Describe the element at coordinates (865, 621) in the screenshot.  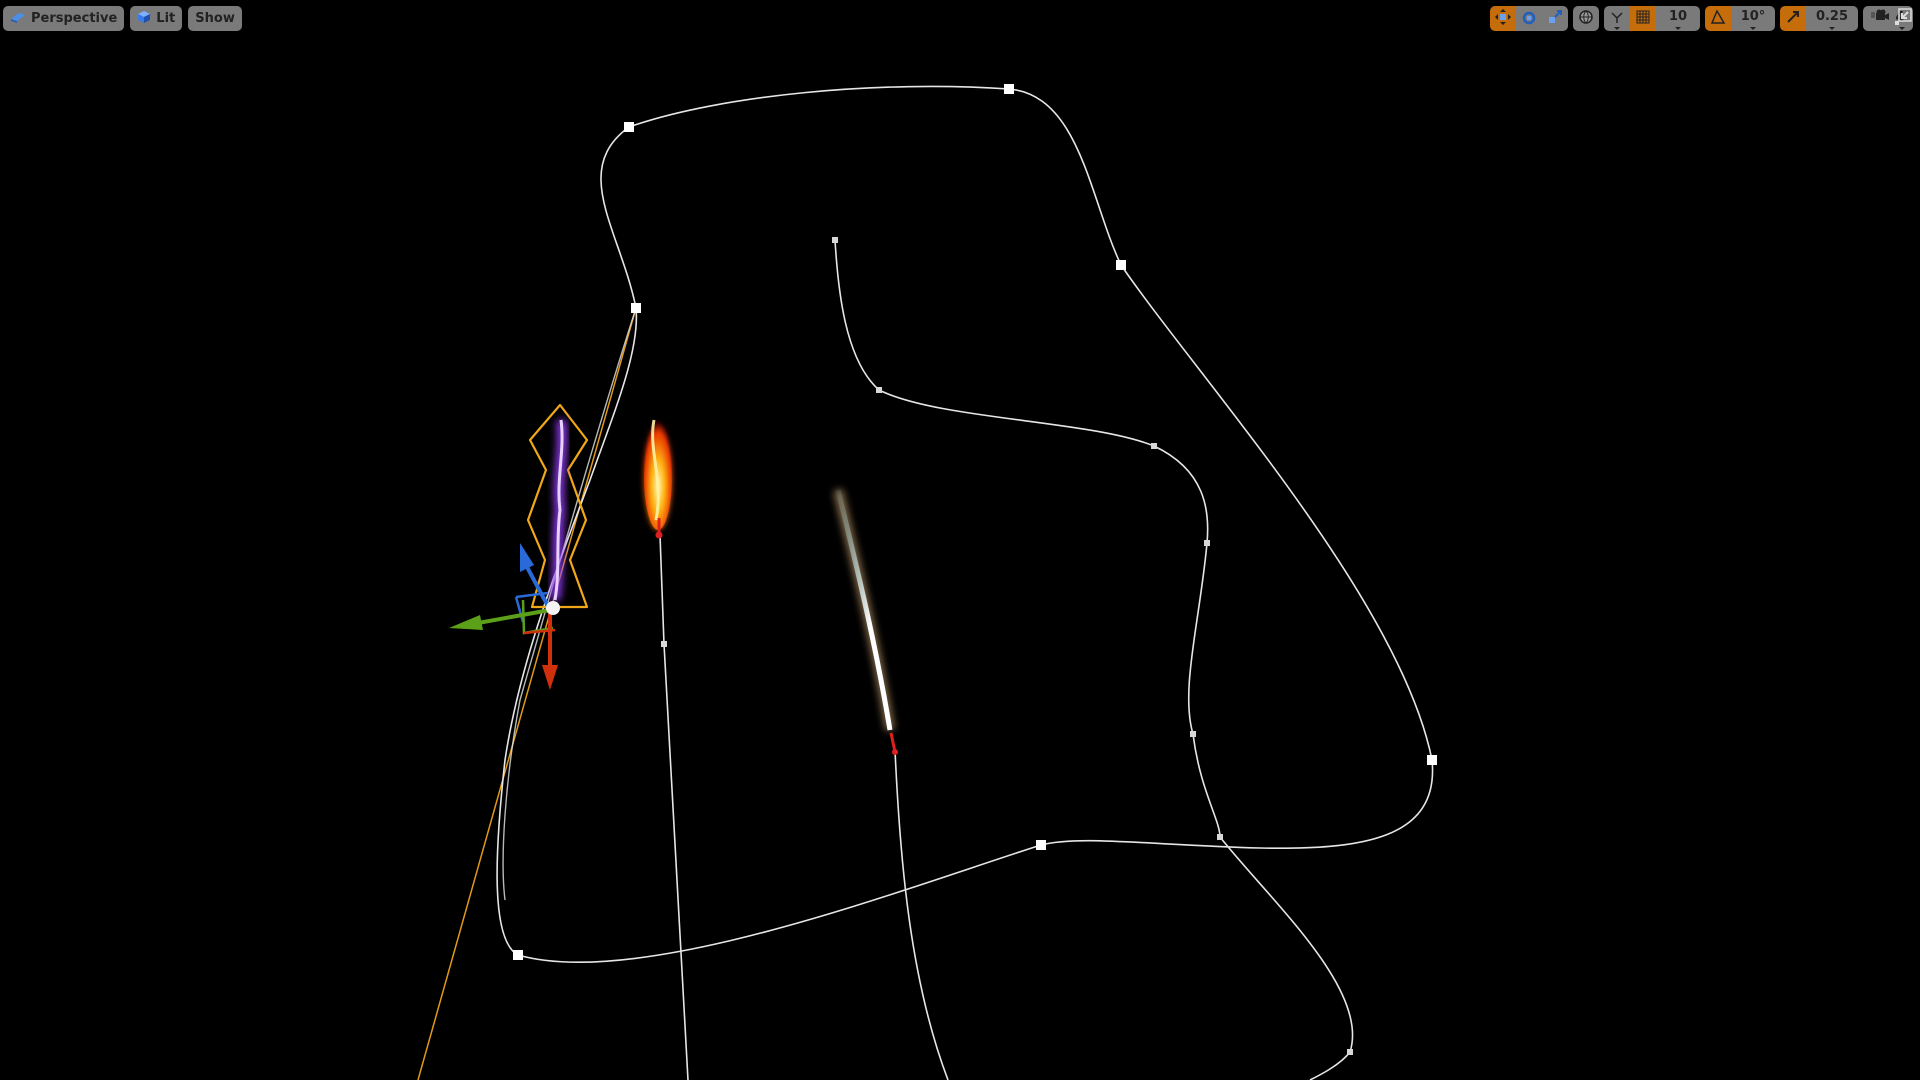
I see `comet-effect` at that location.